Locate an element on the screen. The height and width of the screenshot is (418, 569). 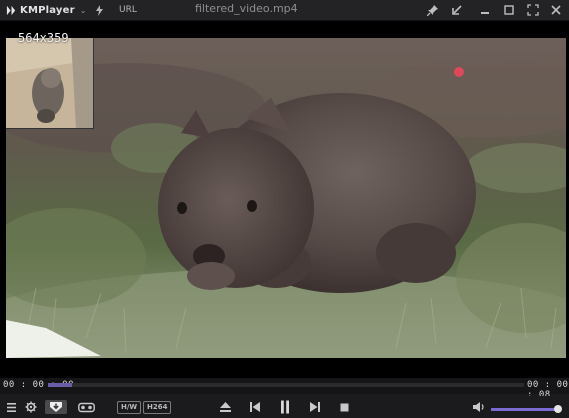
pause-button is located at coordinates (285, 407).